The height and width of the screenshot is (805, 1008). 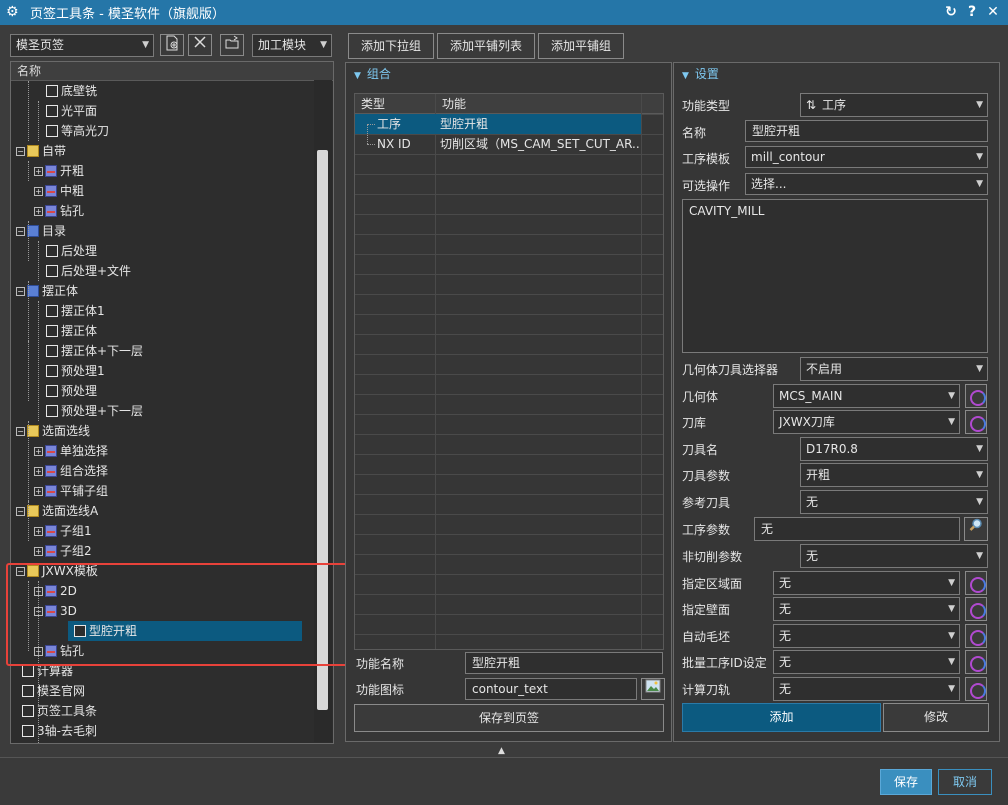 What do you see at coordinates (160, 391) in the screenshot?
I see `tree-item: 预处理` at bounding box center [160, 391].